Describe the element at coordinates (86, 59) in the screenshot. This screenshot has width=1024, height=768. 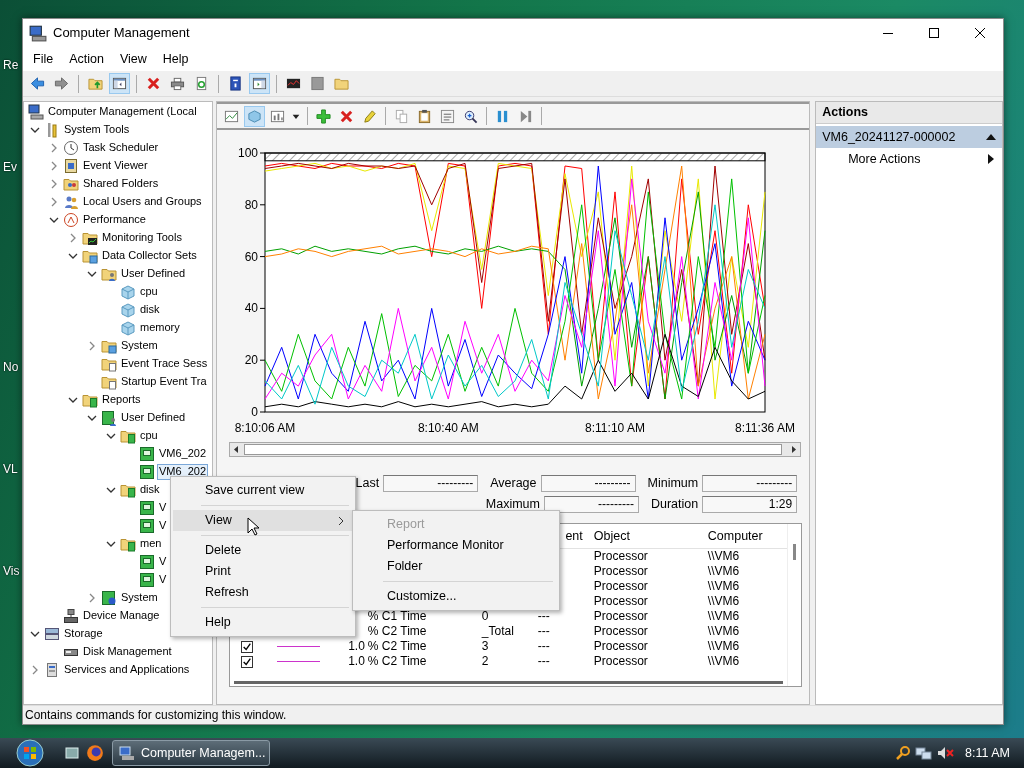
I see `menu-item: Action` at that location.